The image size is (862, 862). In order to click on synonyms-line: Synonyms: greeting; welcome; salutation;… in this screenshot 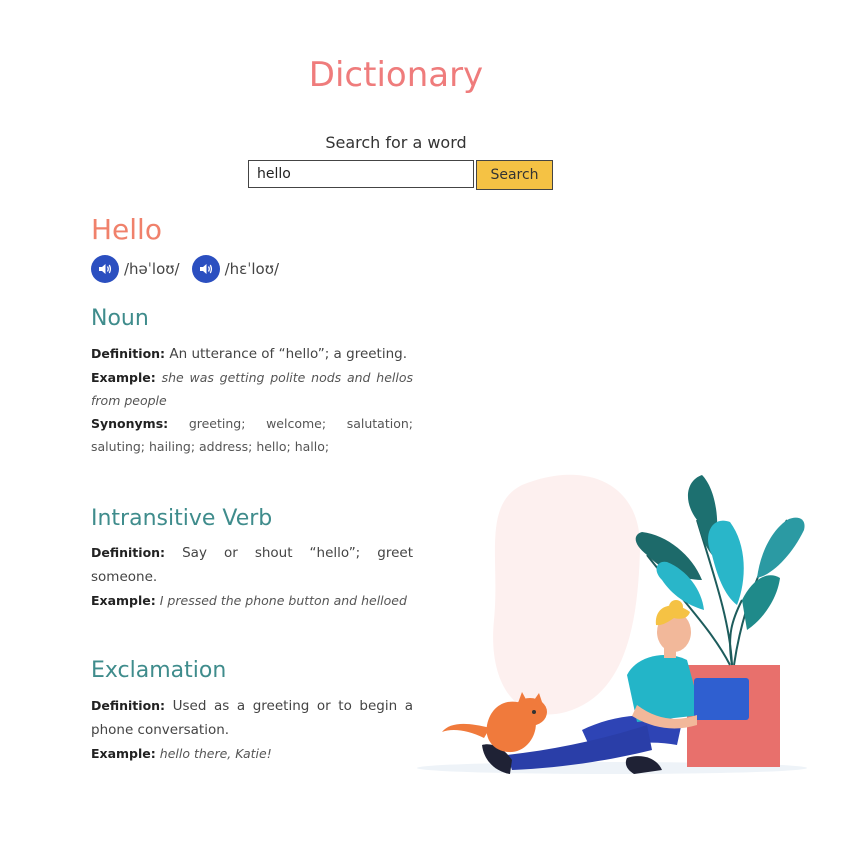, I will do `click(252, 435)`.